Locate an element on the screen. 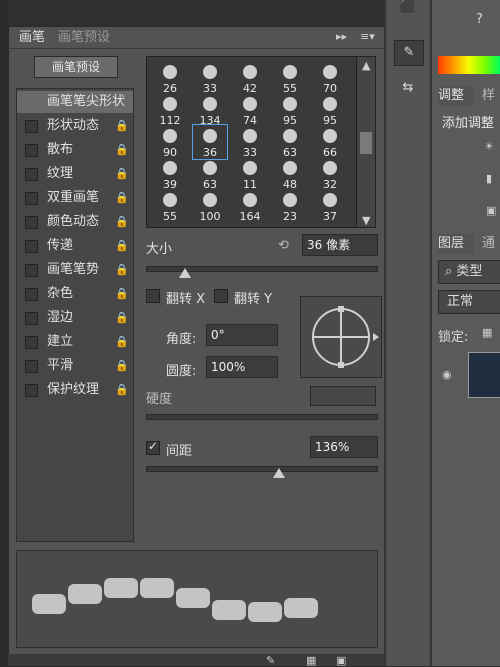 This screenshot has height=667, width=500. color-spectrum is located at coordinates (469, 65).